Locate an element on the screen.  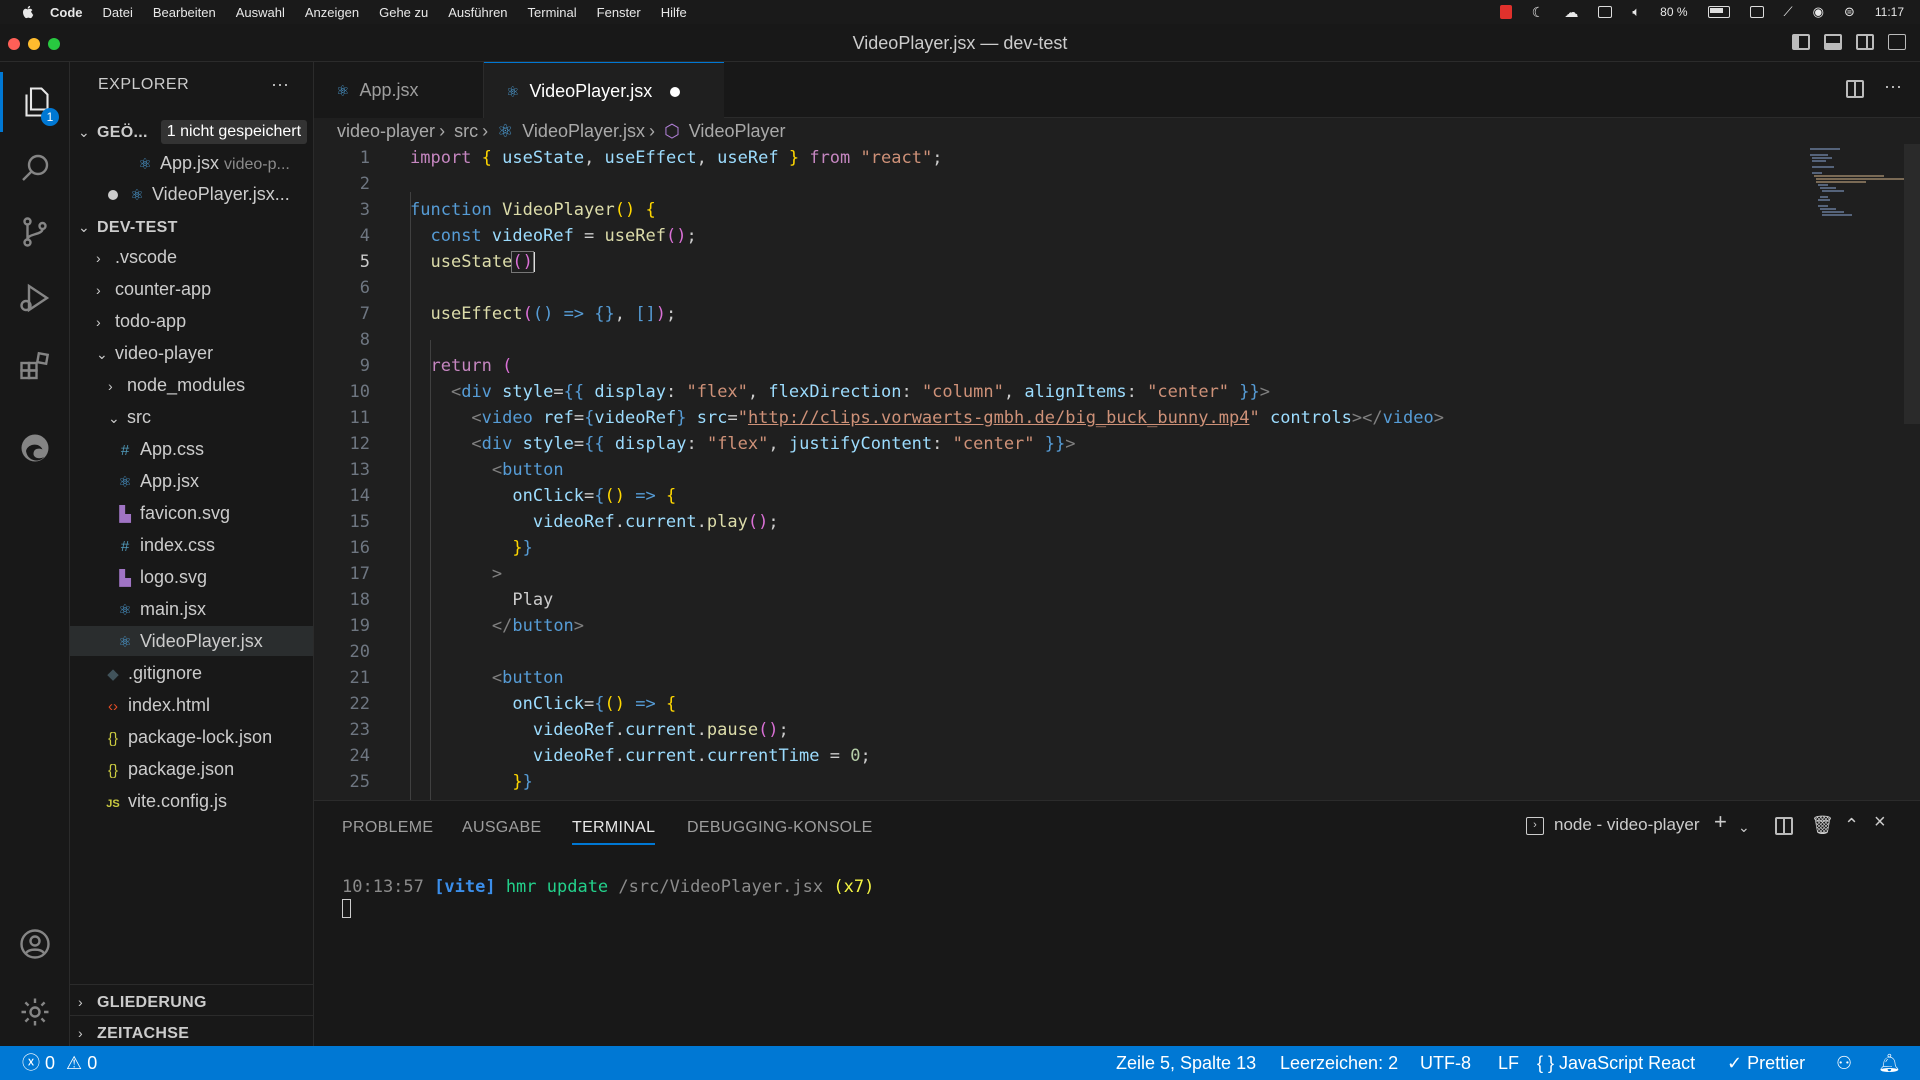
window-title: VideoPlayer.jsx — dev-test is located at coordinates (960, 43).